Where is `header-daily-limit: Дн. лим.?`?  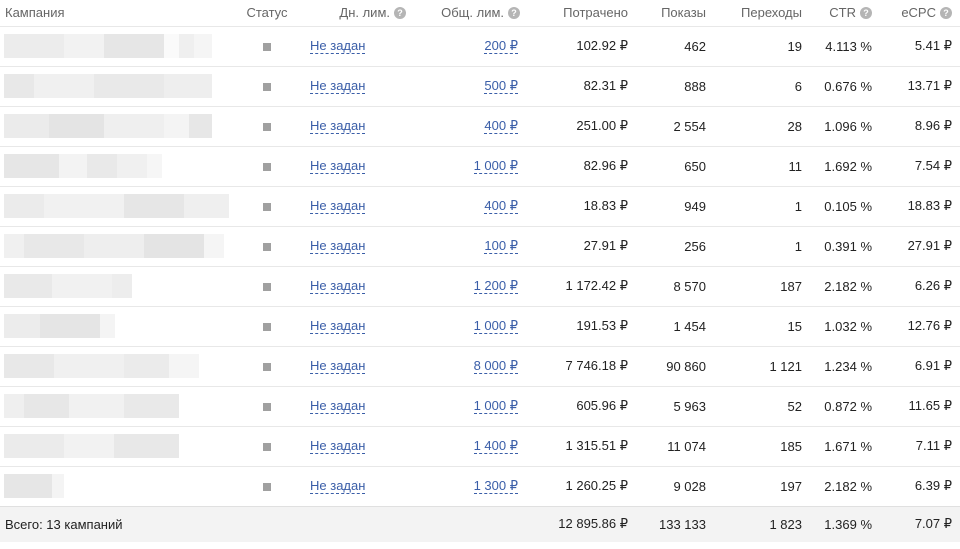
header-daily-limit: Дн. лим.? is located at coordinates (355, 13).